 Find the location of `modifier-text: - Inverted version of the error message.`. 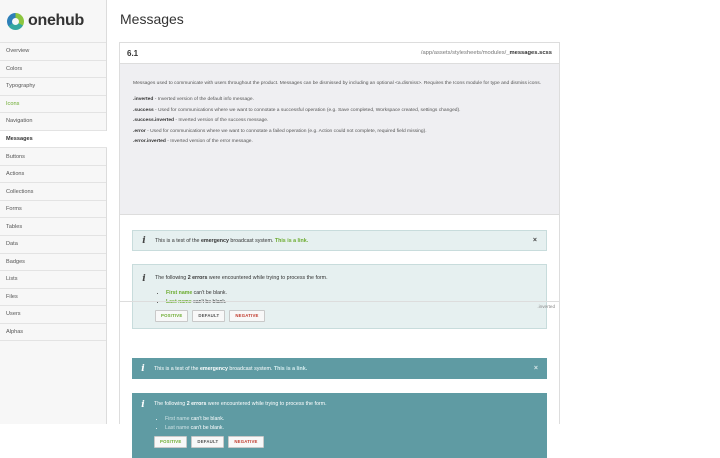

modifier-text: - Inverted version of the error message. is located at coordinates (209, 142).